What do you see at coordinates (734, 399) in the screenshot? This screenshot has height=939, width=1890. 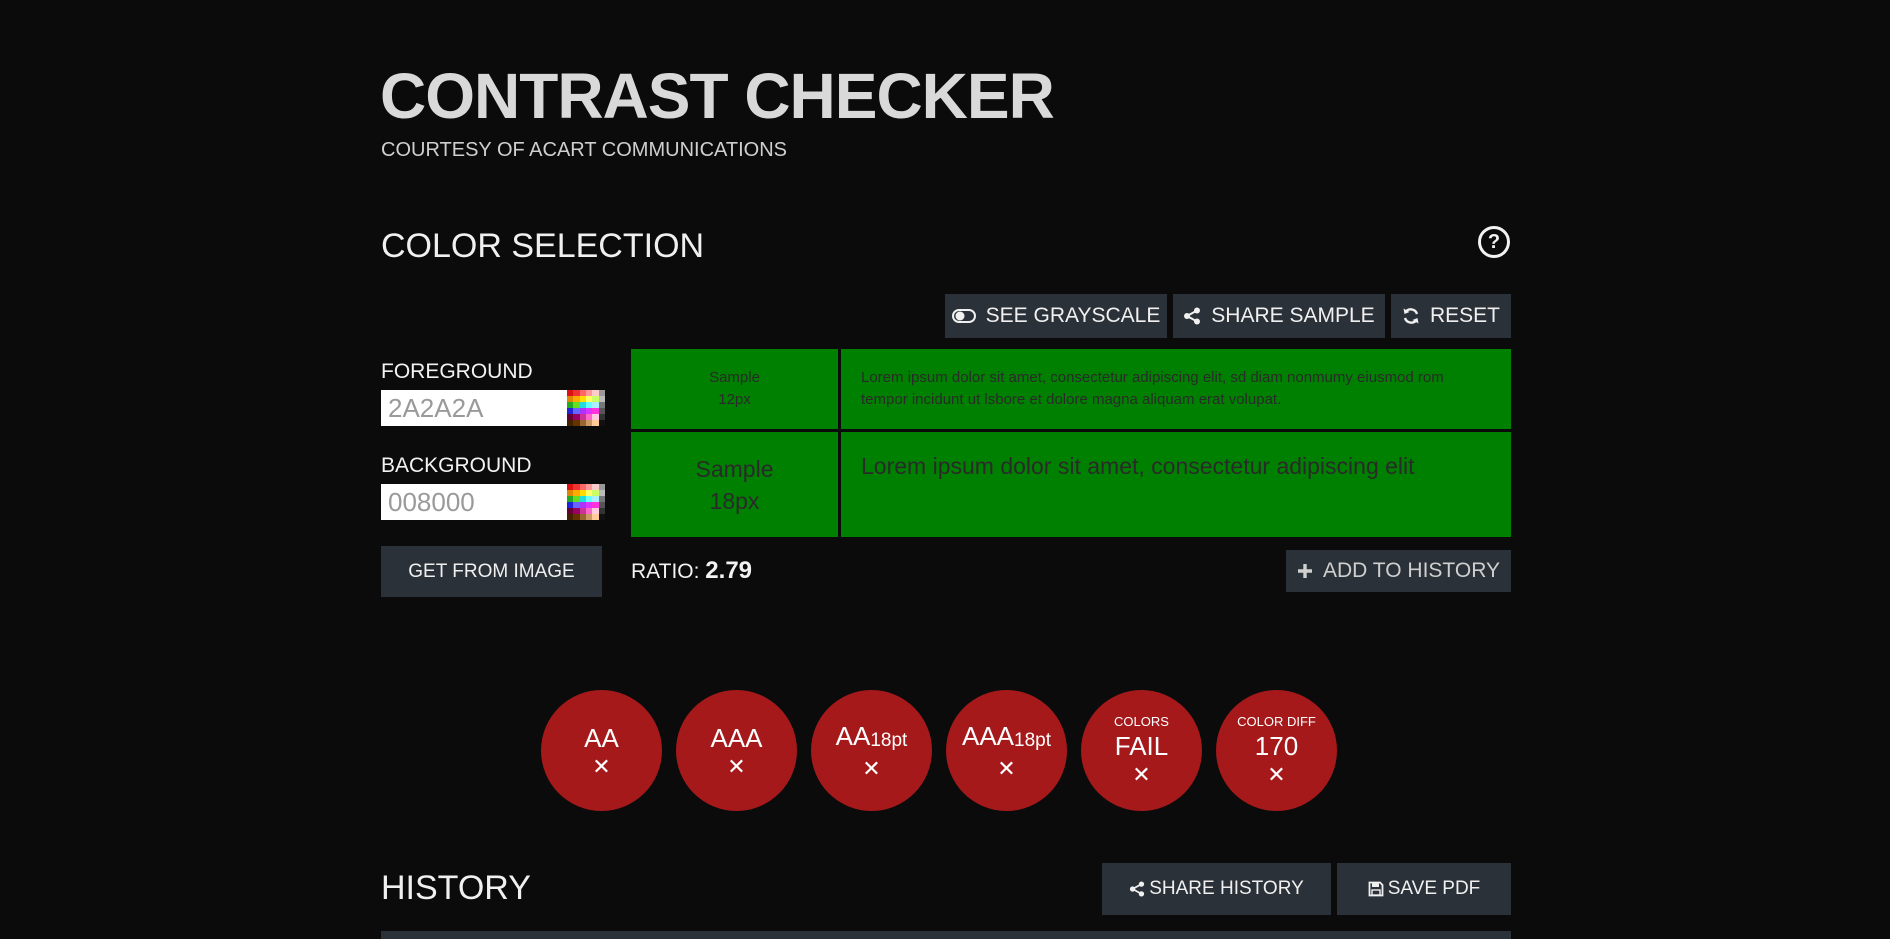 I see `sample-small-size: 12px` at bounding box center [734, 399].